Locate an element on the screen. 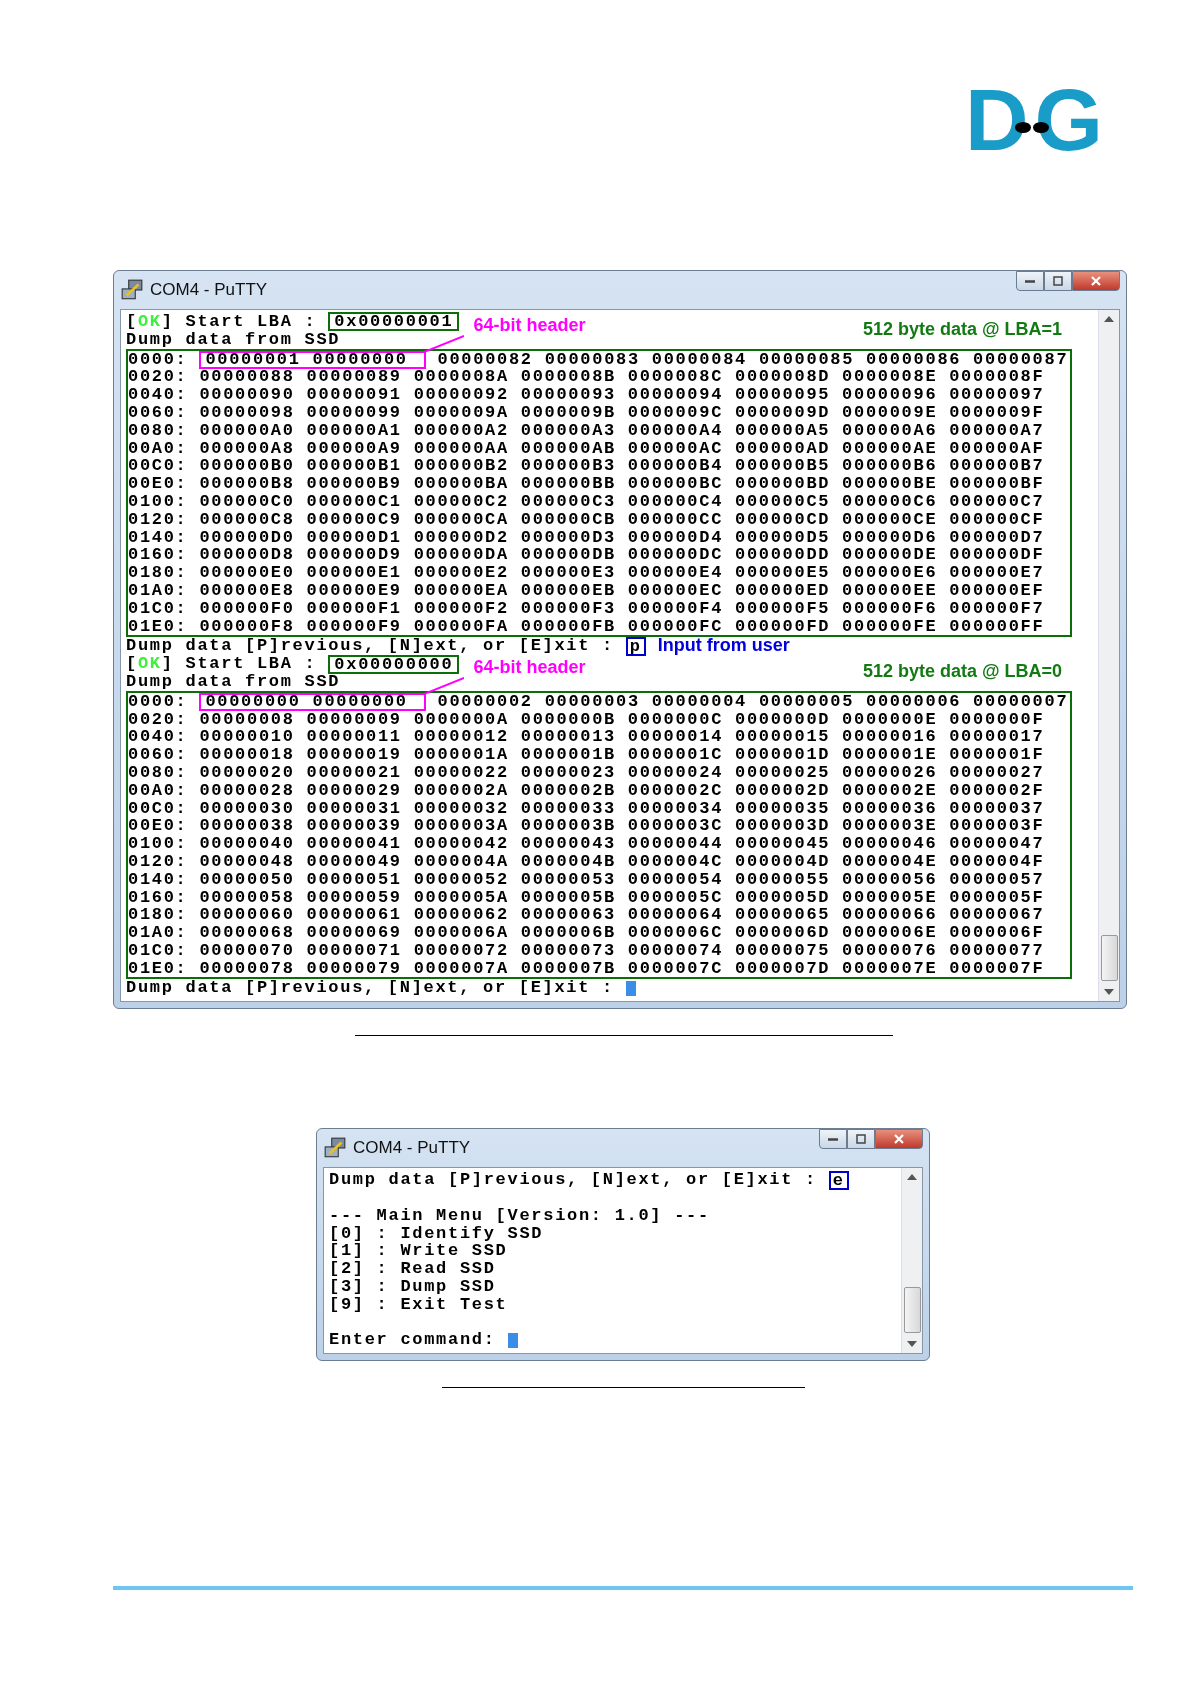 Image resolution: width=1191 pixels, height=1685 pixels. data-words: 00000048 00000049 0000004A 0000004B 0000004C 0000004D 0000004E 0000004F is located at coordinates (622, 861).